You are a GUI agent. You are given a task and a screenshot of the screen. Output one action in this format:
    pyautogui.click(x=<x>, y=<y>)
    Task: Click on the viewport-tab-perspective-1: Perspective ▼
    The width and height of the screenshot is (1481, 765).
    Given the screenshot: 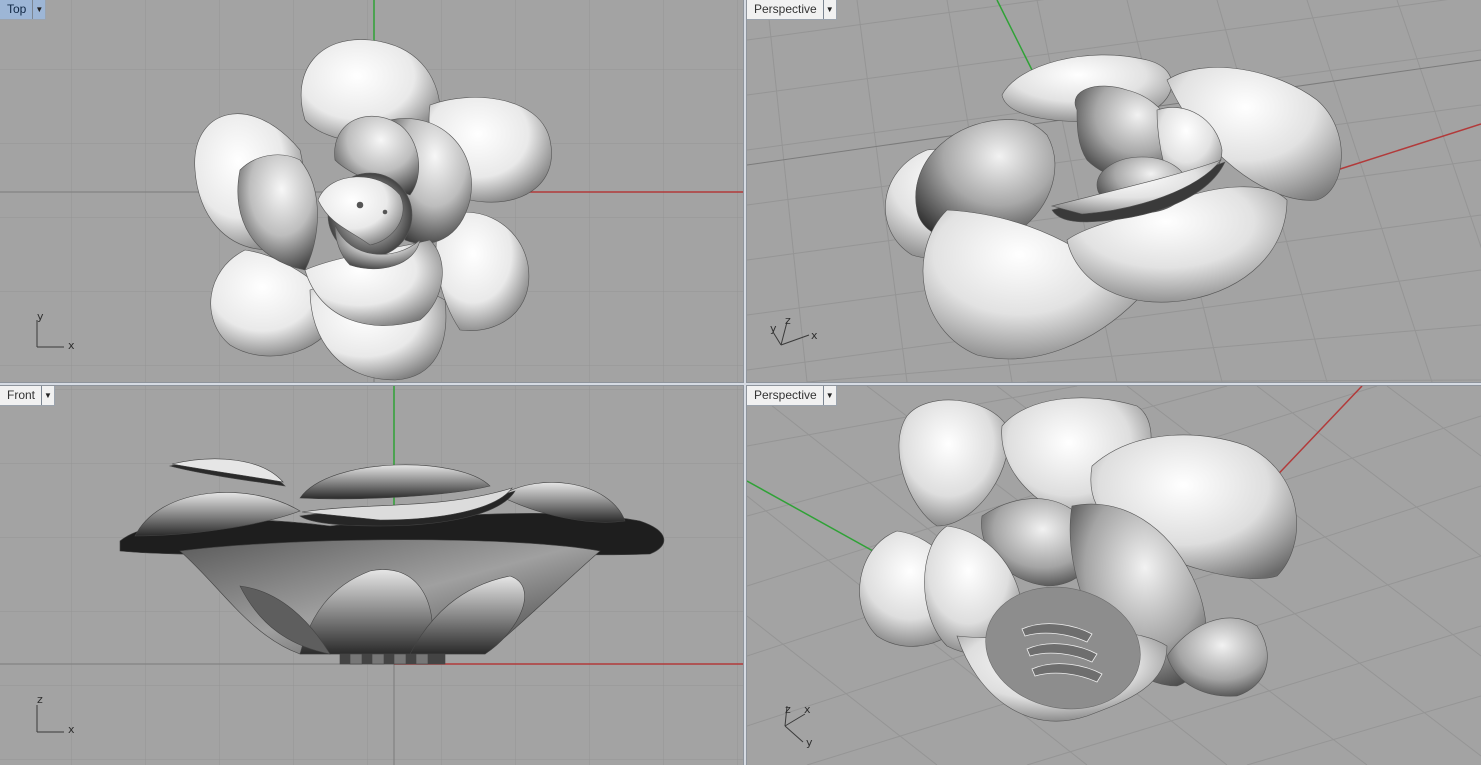 What is the action you would take?
    pyautogui.click(x=792, y=10)
    